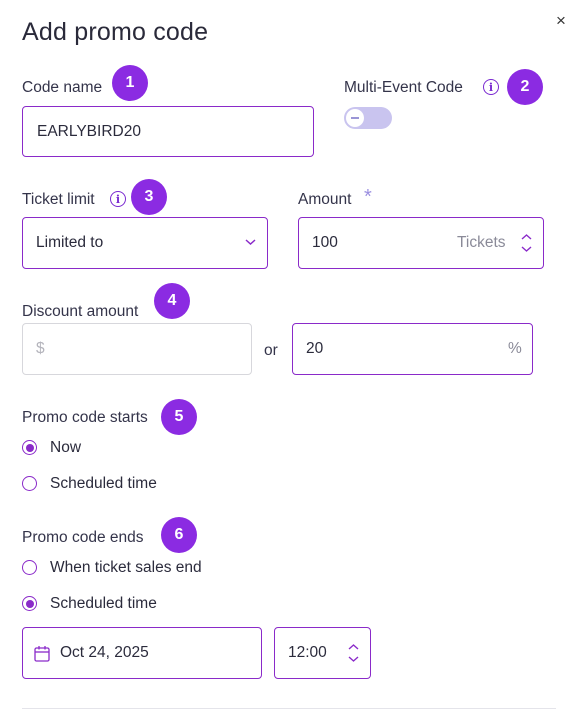 This screenshot has height=714, width=578. I want to click on end-time-value: 12:00, so click(307, 652).